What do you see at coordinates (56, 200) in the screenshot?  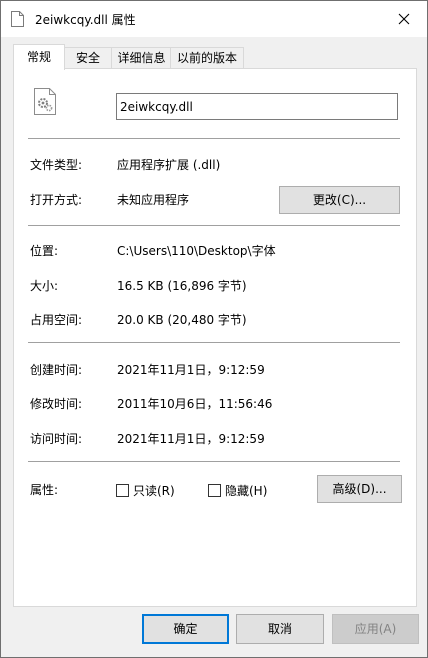 I see `open-with-label: 打开方式:` at bounding box center [56, 200].